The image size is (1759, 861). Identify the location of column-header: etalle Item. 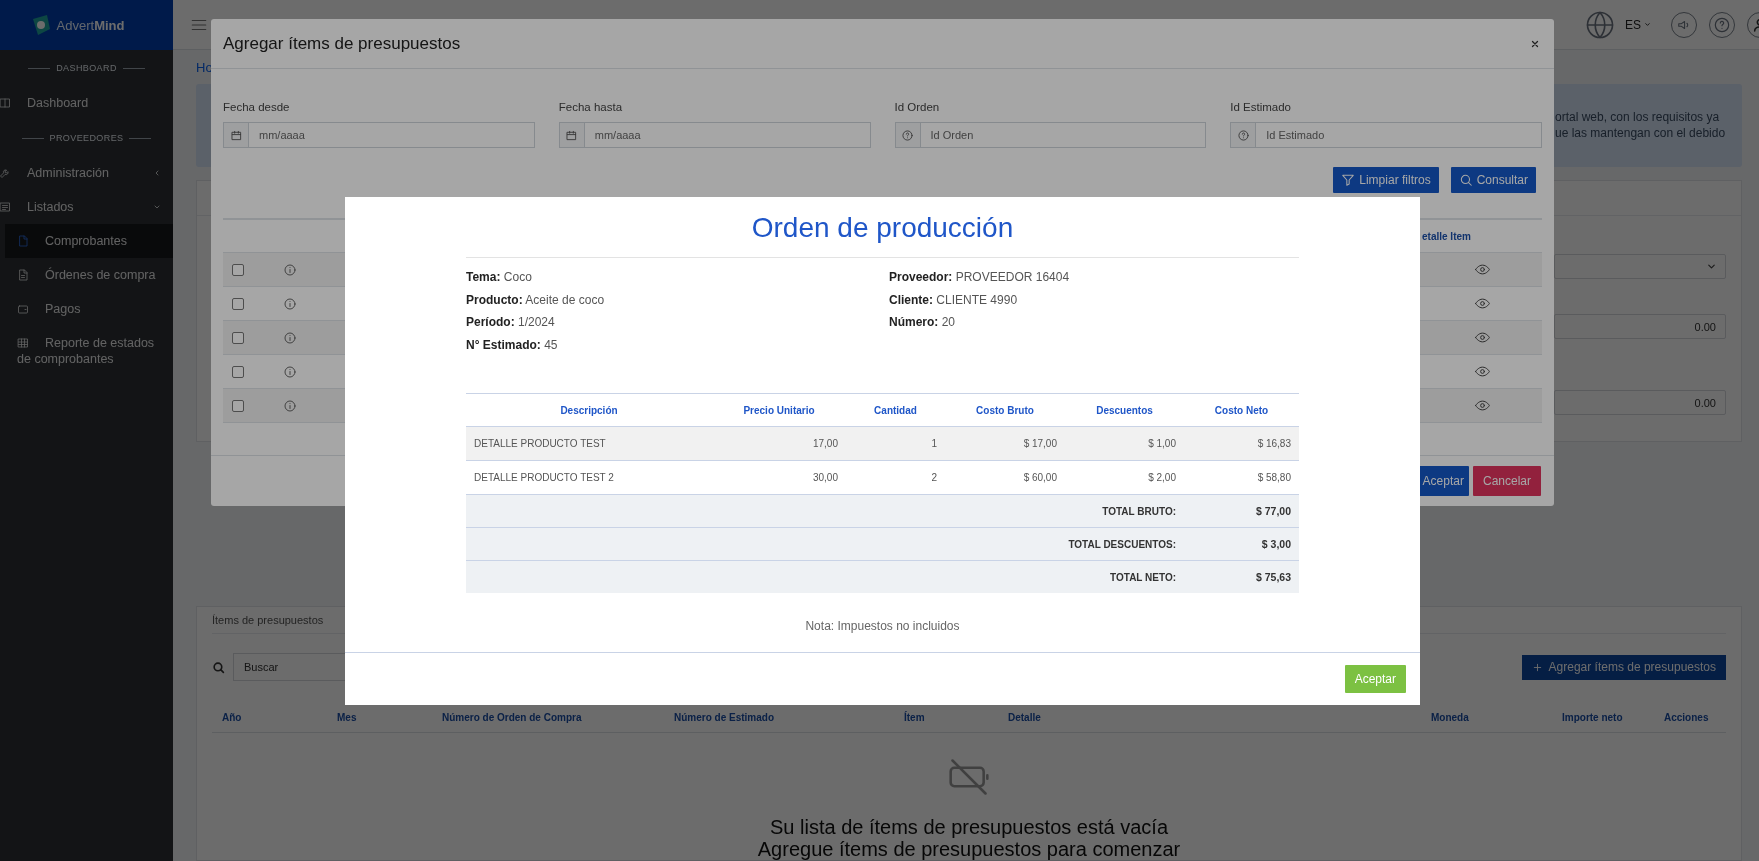
(1446, 236).